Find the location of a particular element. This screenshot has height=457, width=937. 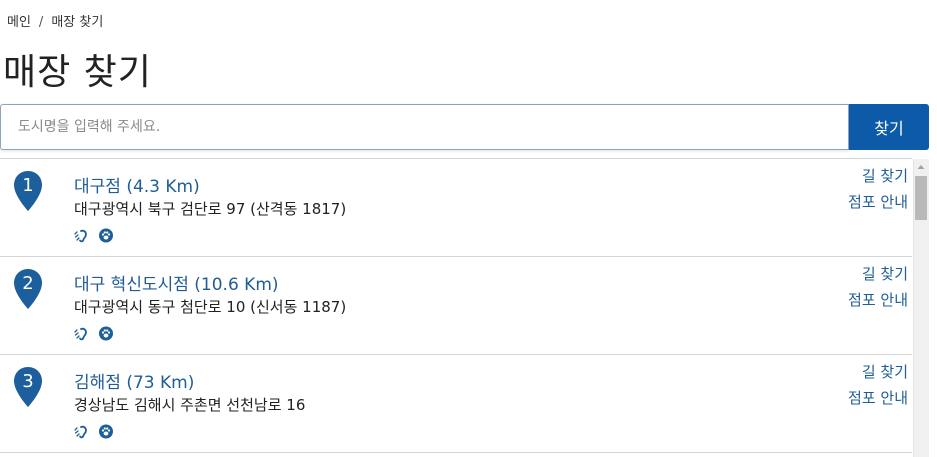

breadcrumb-home-link: 메인 is located at coordinates (19, 22).